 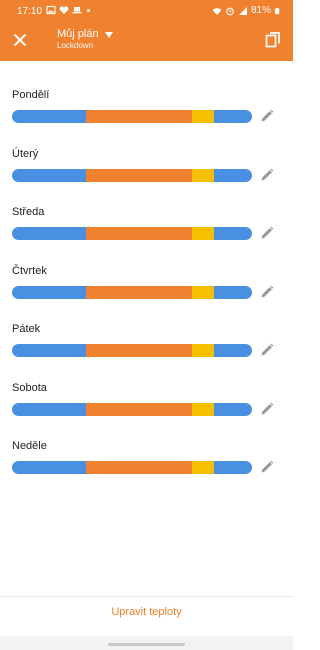 I want to click on divider, so click(x=146, y=596).